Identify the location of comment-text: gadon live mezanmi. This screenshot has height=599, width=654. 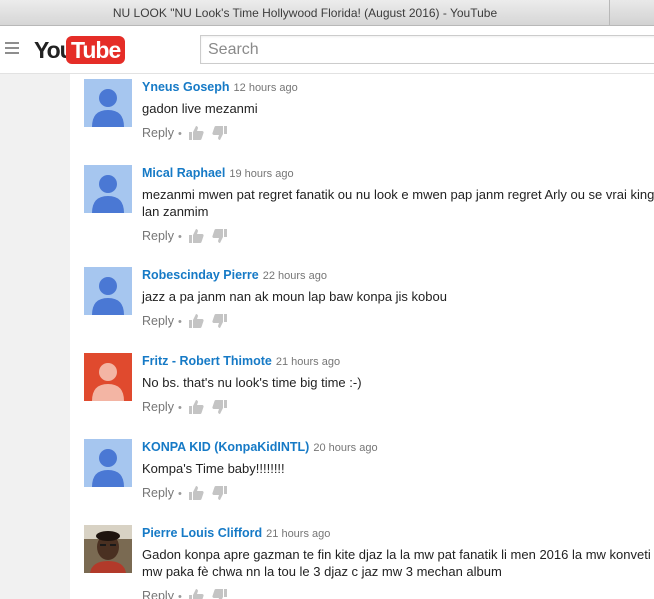
(200, 108).